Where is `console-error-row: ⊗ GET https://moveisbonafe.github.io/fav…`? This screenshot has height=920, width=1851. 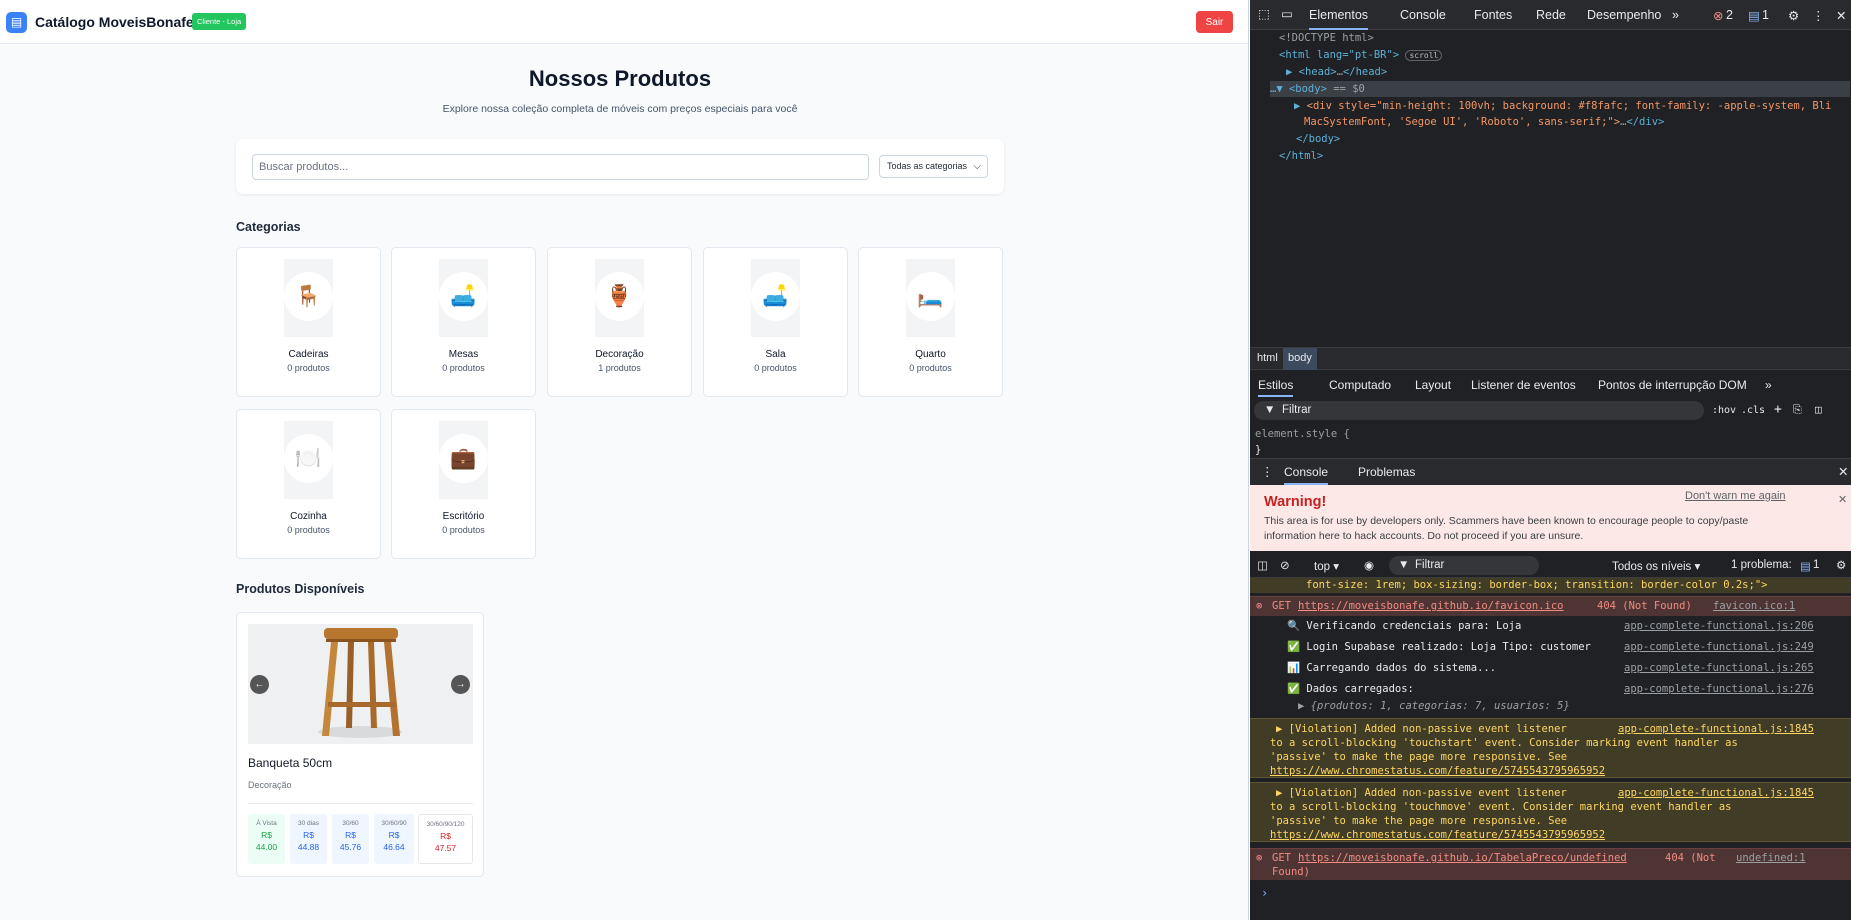
console-error-row: ⊗ GET https://moveisbonafe.github.io/fav… is located at coordinates (1550, 606).